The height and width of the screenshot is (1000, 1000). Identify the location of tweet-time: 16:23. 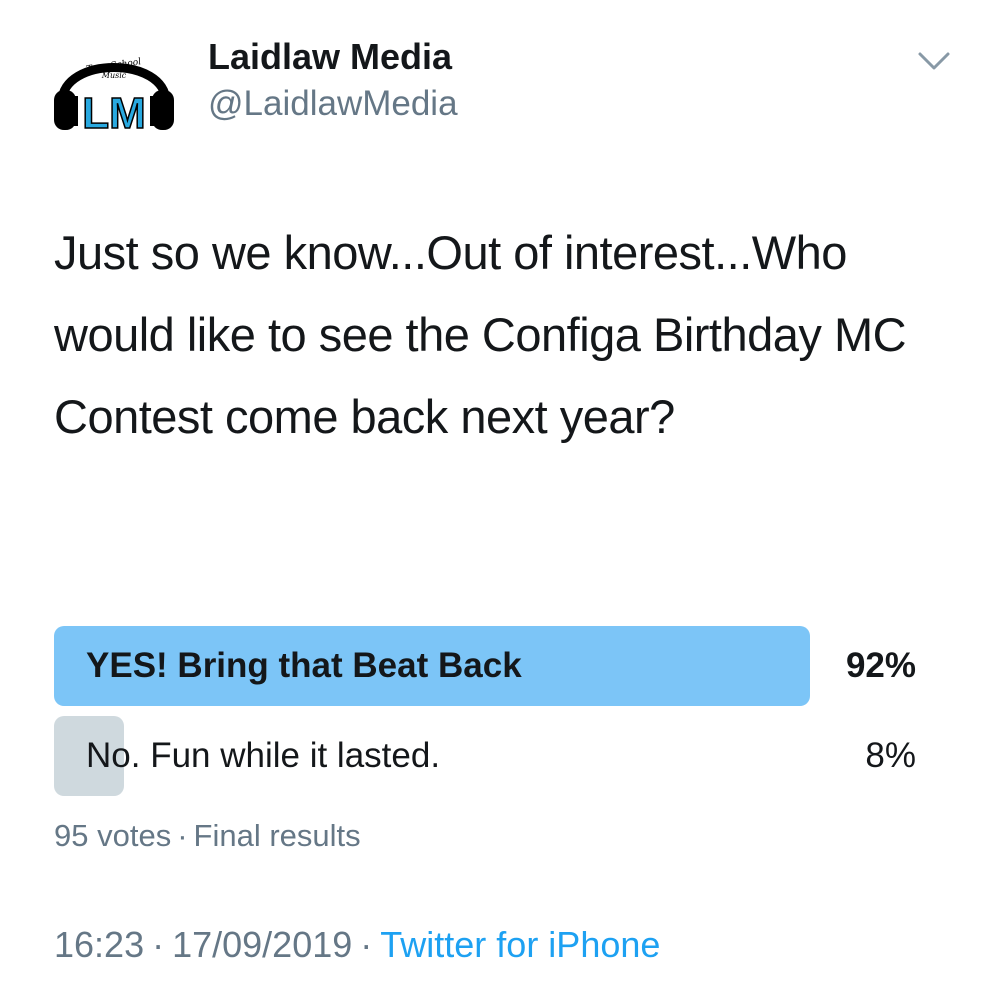
(99, 944).